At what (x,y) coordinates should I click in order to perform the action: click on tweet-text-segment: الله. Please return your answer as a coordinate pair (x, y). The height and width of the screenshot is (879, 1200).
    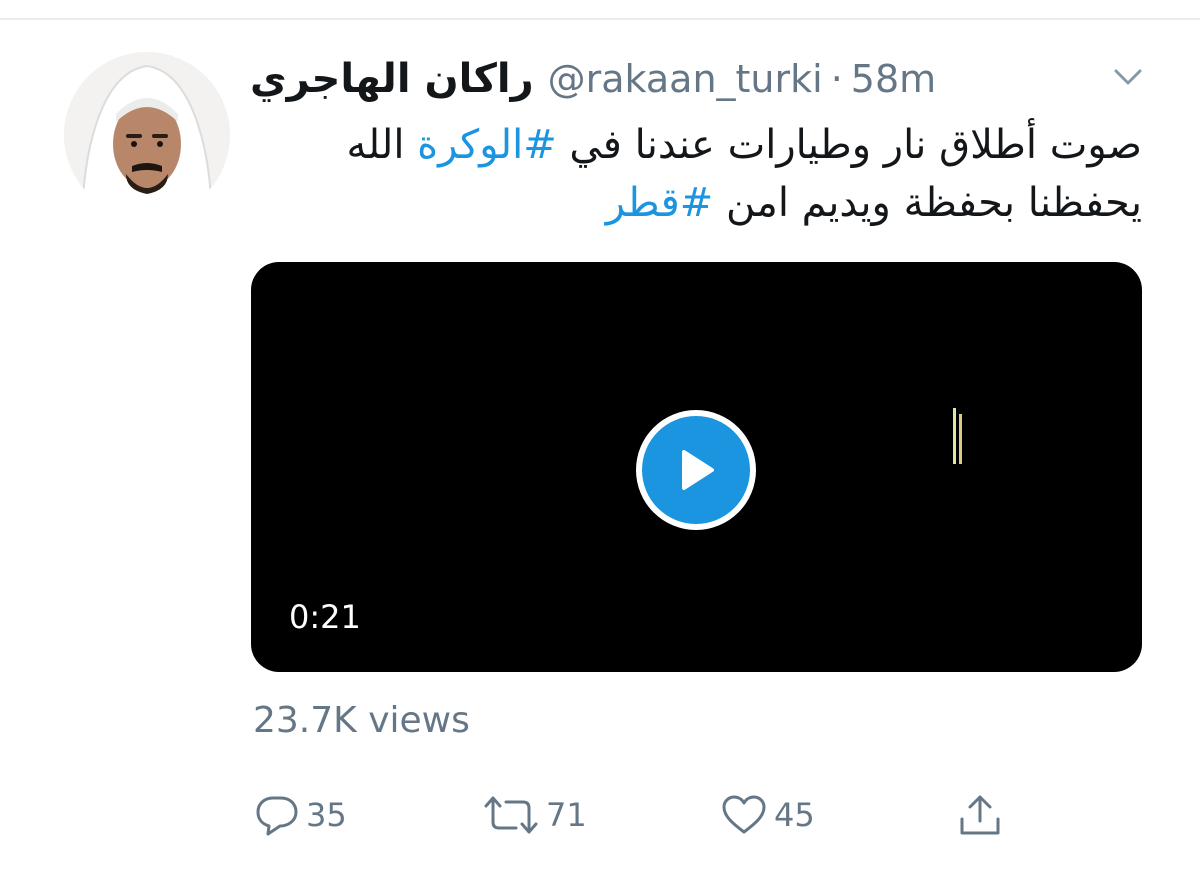
    Looking at the image, I should click on (382, 145).